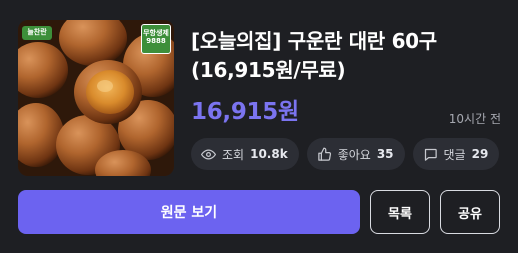  I want to click on view-original-button: 원문 보기, so click(189, 212).